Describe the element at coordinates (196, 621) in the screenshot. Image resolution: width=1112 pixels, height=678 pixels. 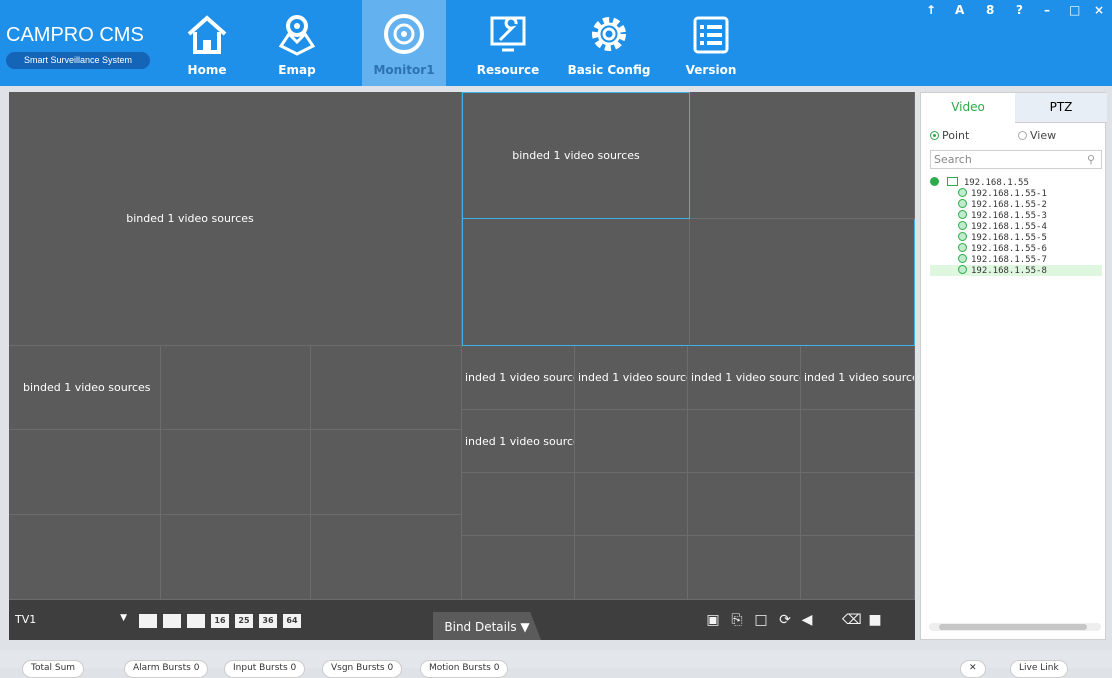
I see `layout-9-button` at that location.